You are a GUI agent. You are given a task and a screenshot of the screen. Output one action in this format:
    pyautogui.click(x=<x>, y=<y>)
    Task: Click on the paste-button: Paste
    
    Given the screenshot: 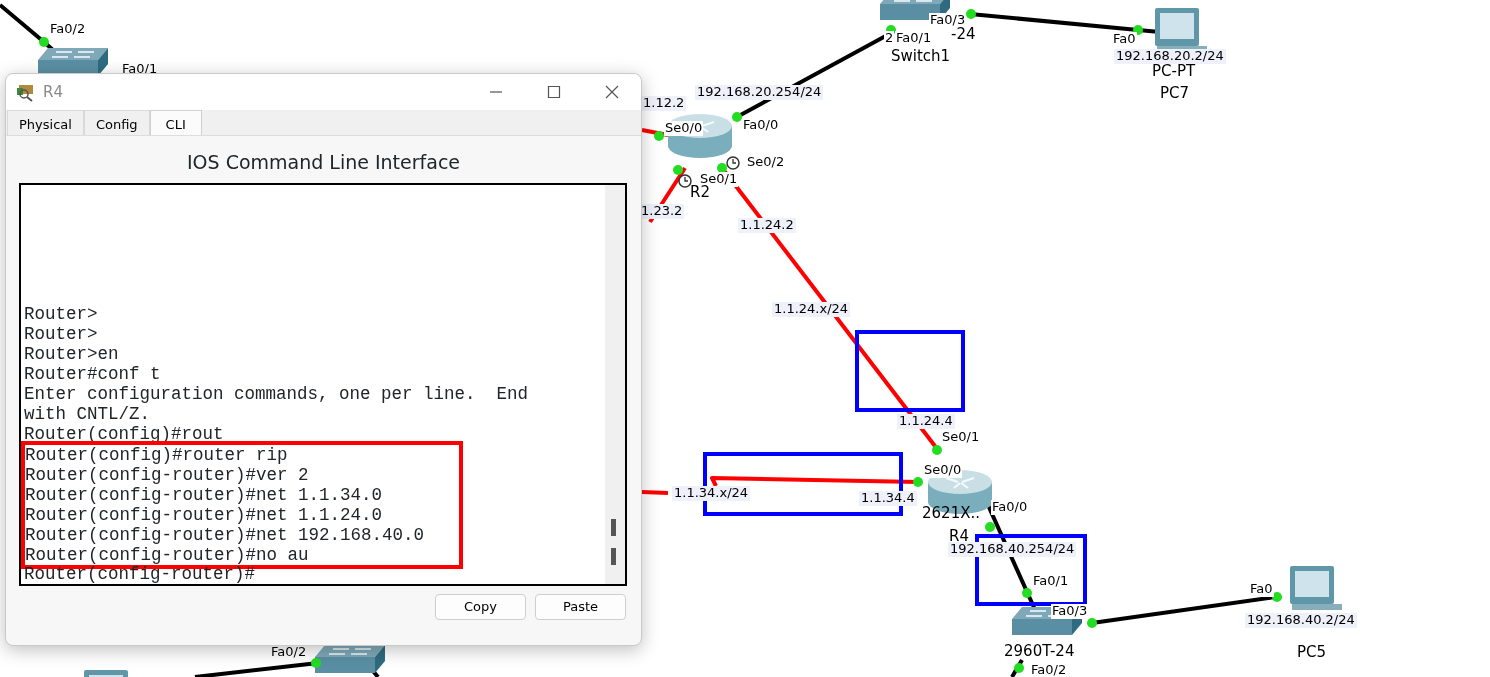 What is the action you would take?
    pyautogui.click(x=580, y=606)
    